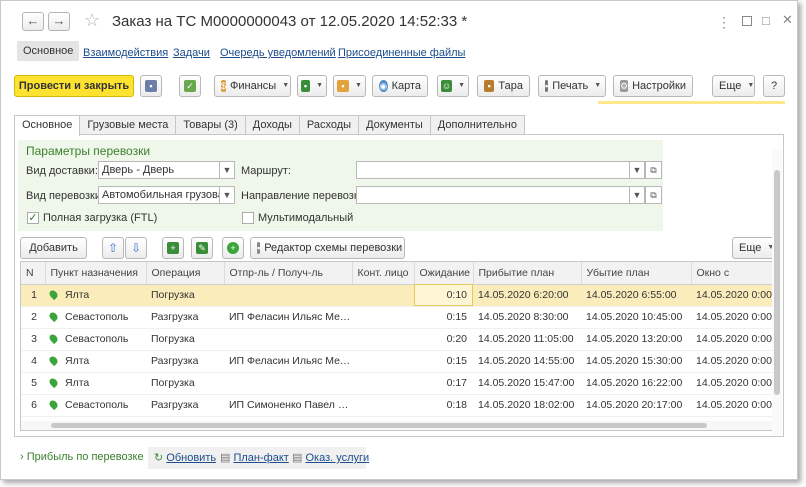  Describe the element at coordinates (527, 317) in the screenshot. I see `cell-arrival: 14.05.2020 8:30:00` at that location.